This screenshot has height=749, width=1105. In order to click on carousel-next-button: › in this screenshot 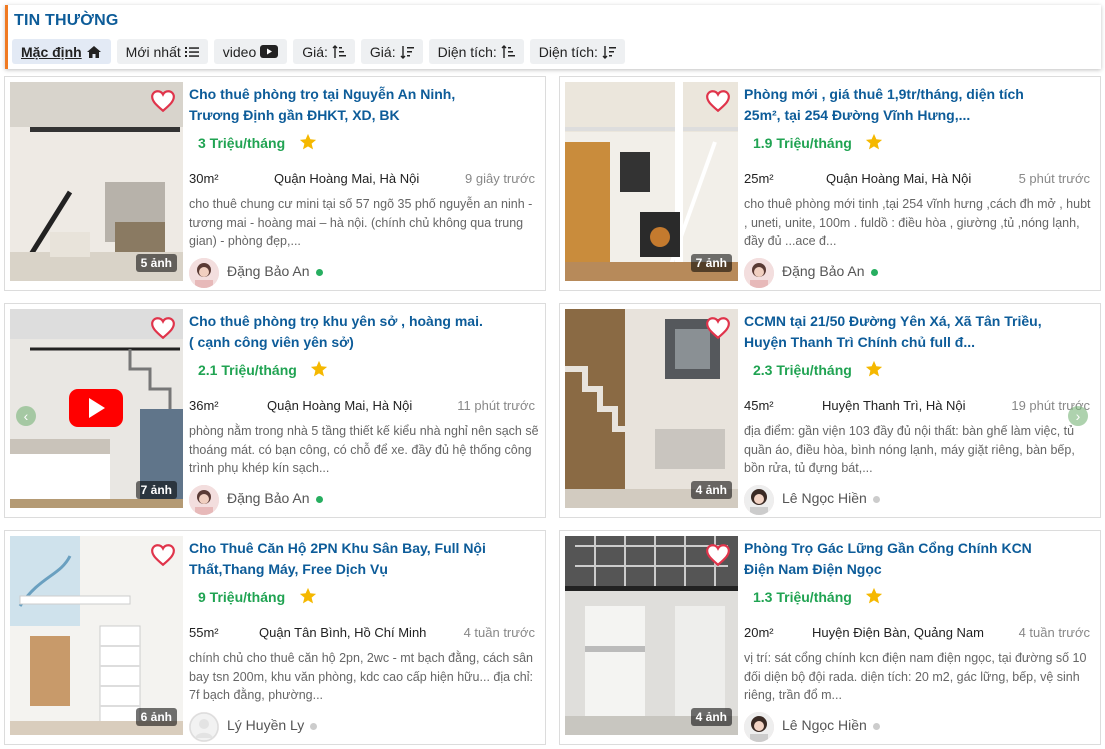, I will do `click(1078, 416)`.